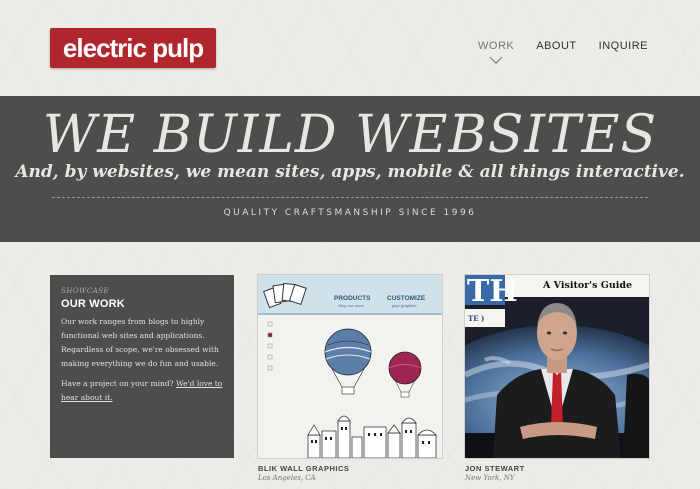  I want to click on nav-work: WORK, so click(496, 52).